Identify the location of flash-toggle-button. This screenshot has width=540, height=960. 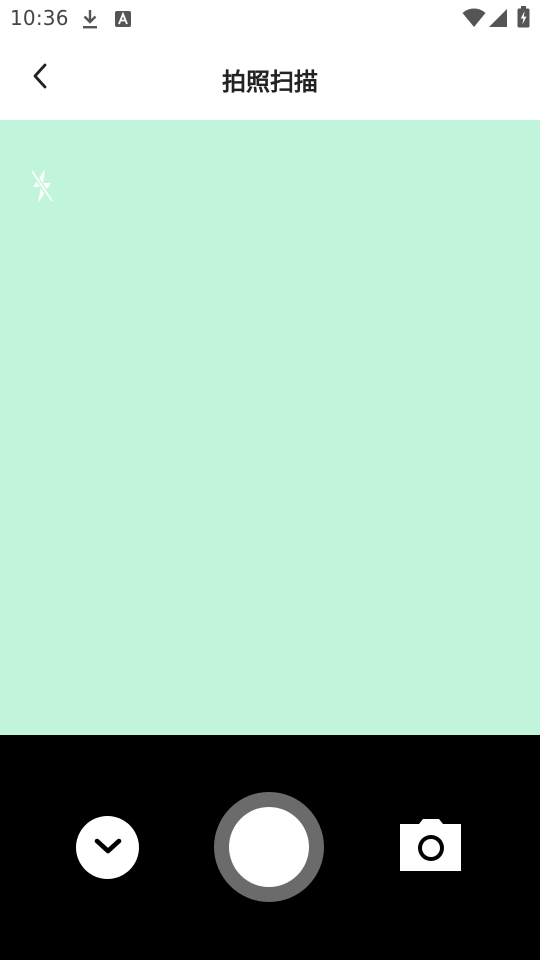
(42, 188).